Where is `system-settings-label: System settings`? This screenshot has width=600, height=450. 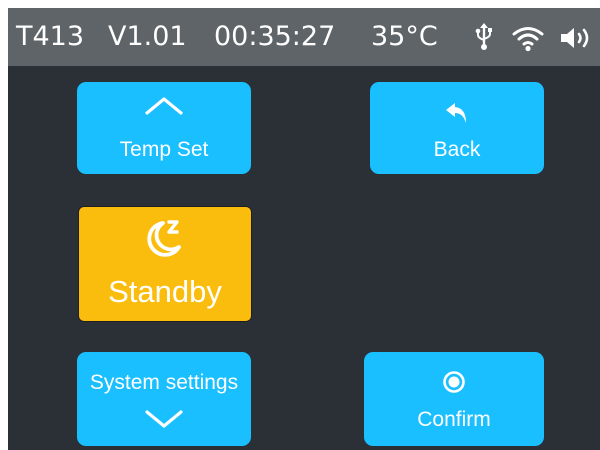 system-settings-label: System settings is located at coordinates (164, 382).